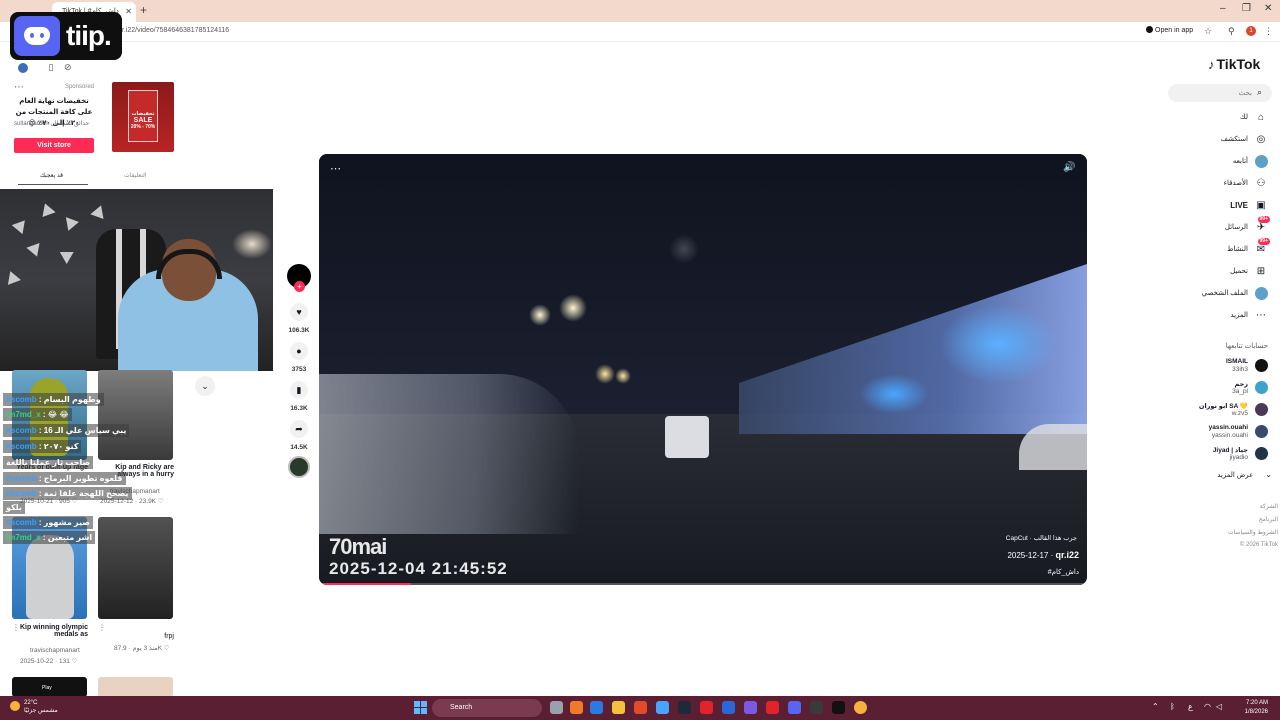 This screenshot has width=1280, height=720. What do you see at coordinates (556, 707) in the screenshot?
I see `task-view-icon` at bounding box center [556, 707].